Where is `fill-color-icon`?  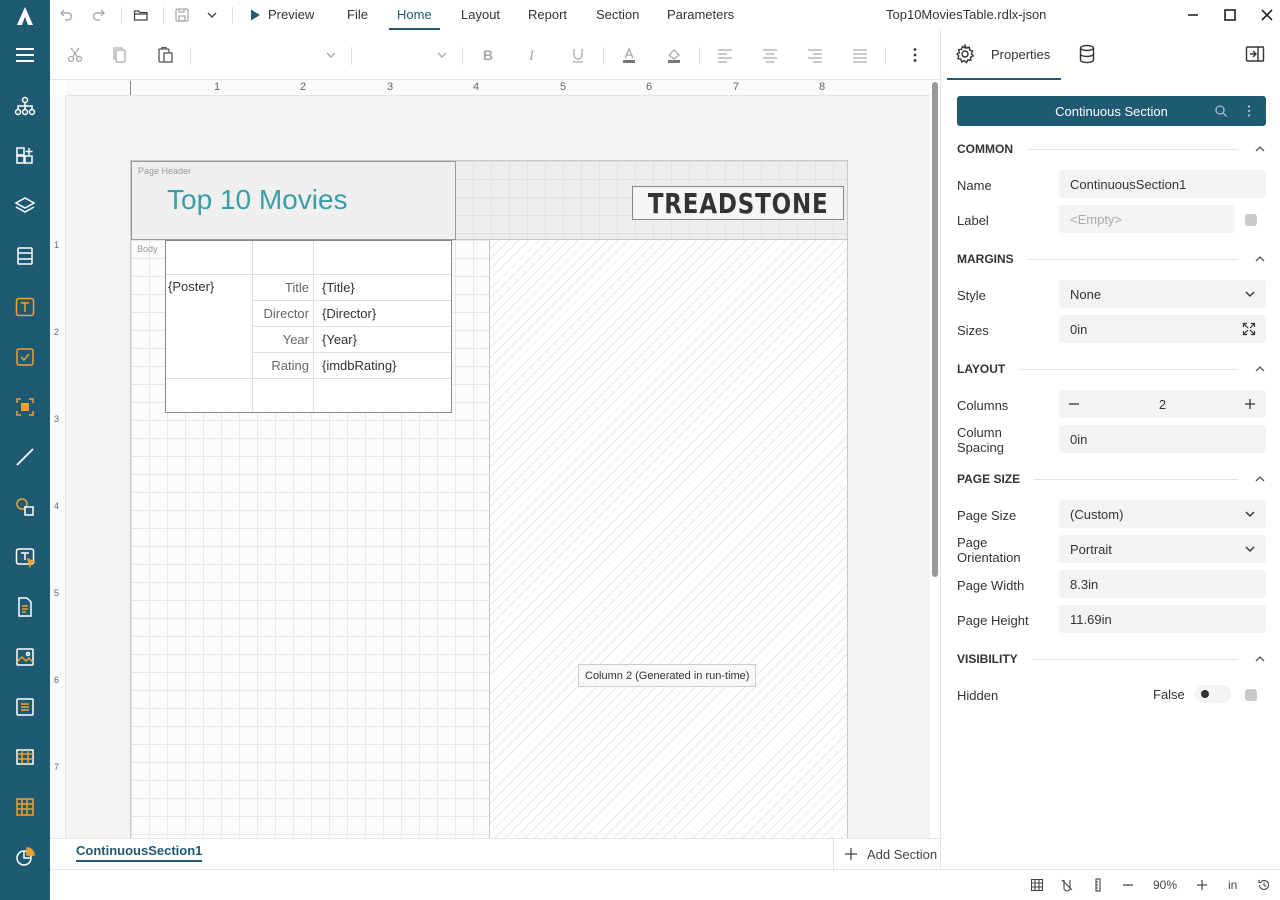 fill-color-icon is located at coordinates (674, 55).